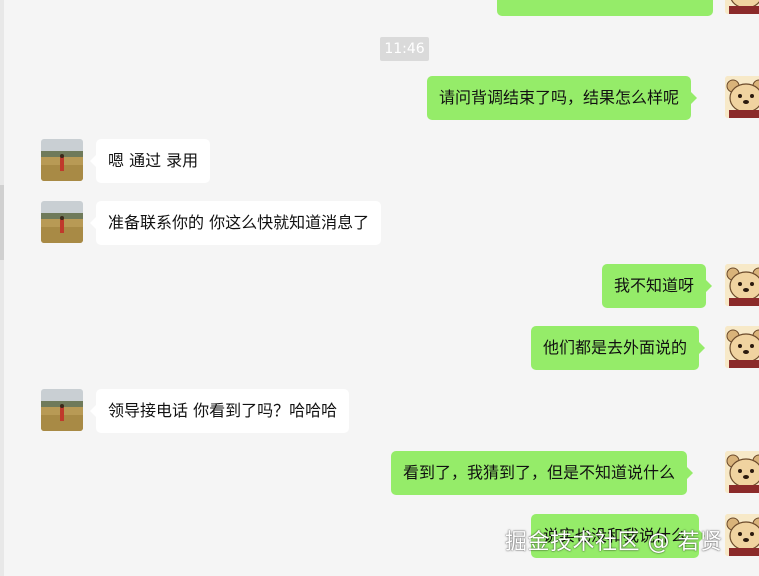 The height and width of the screenshot is (576, 759). Describe the element at coordinates (223, 410) in the screenshot. I see `message-text: 领导接电话 你看到了吗？哈哈哈` at that location.